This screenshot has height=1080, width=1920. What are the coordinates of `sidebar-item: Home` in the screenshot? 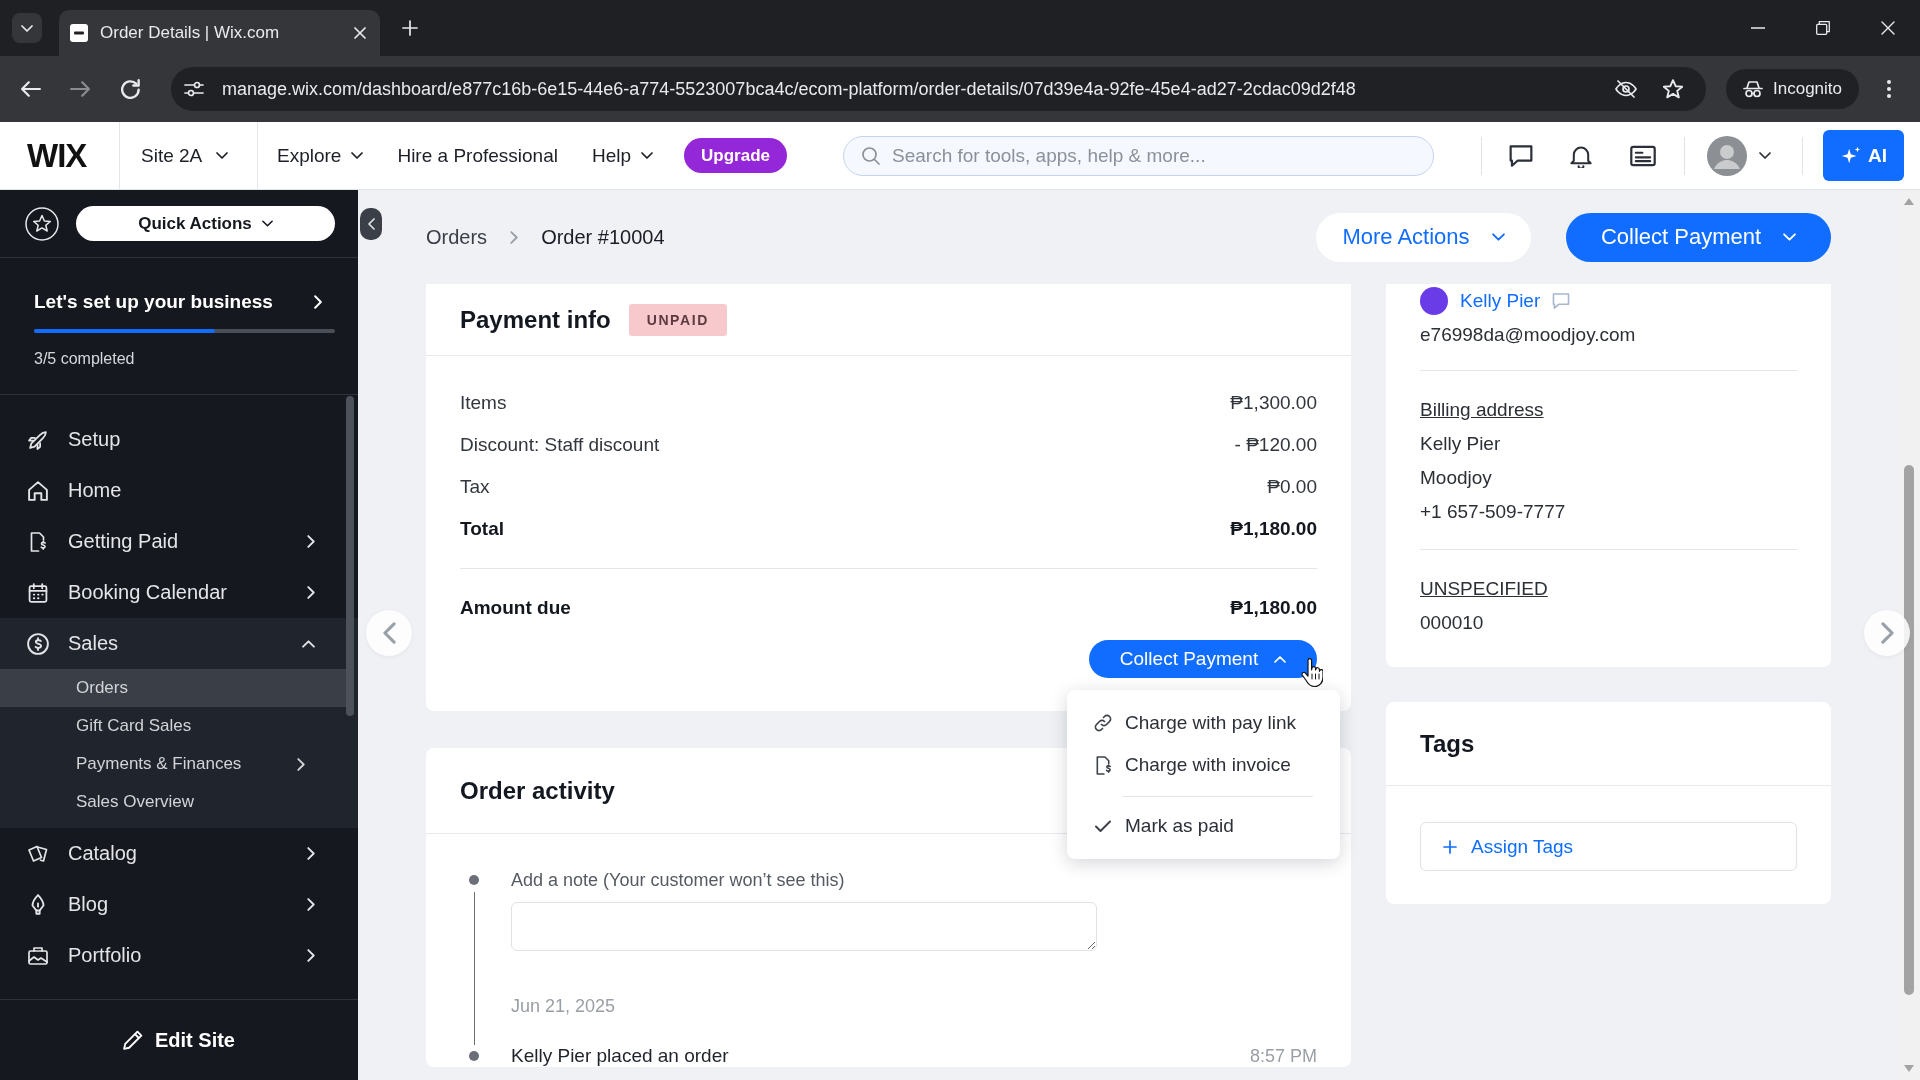 It's located at (179, 490).